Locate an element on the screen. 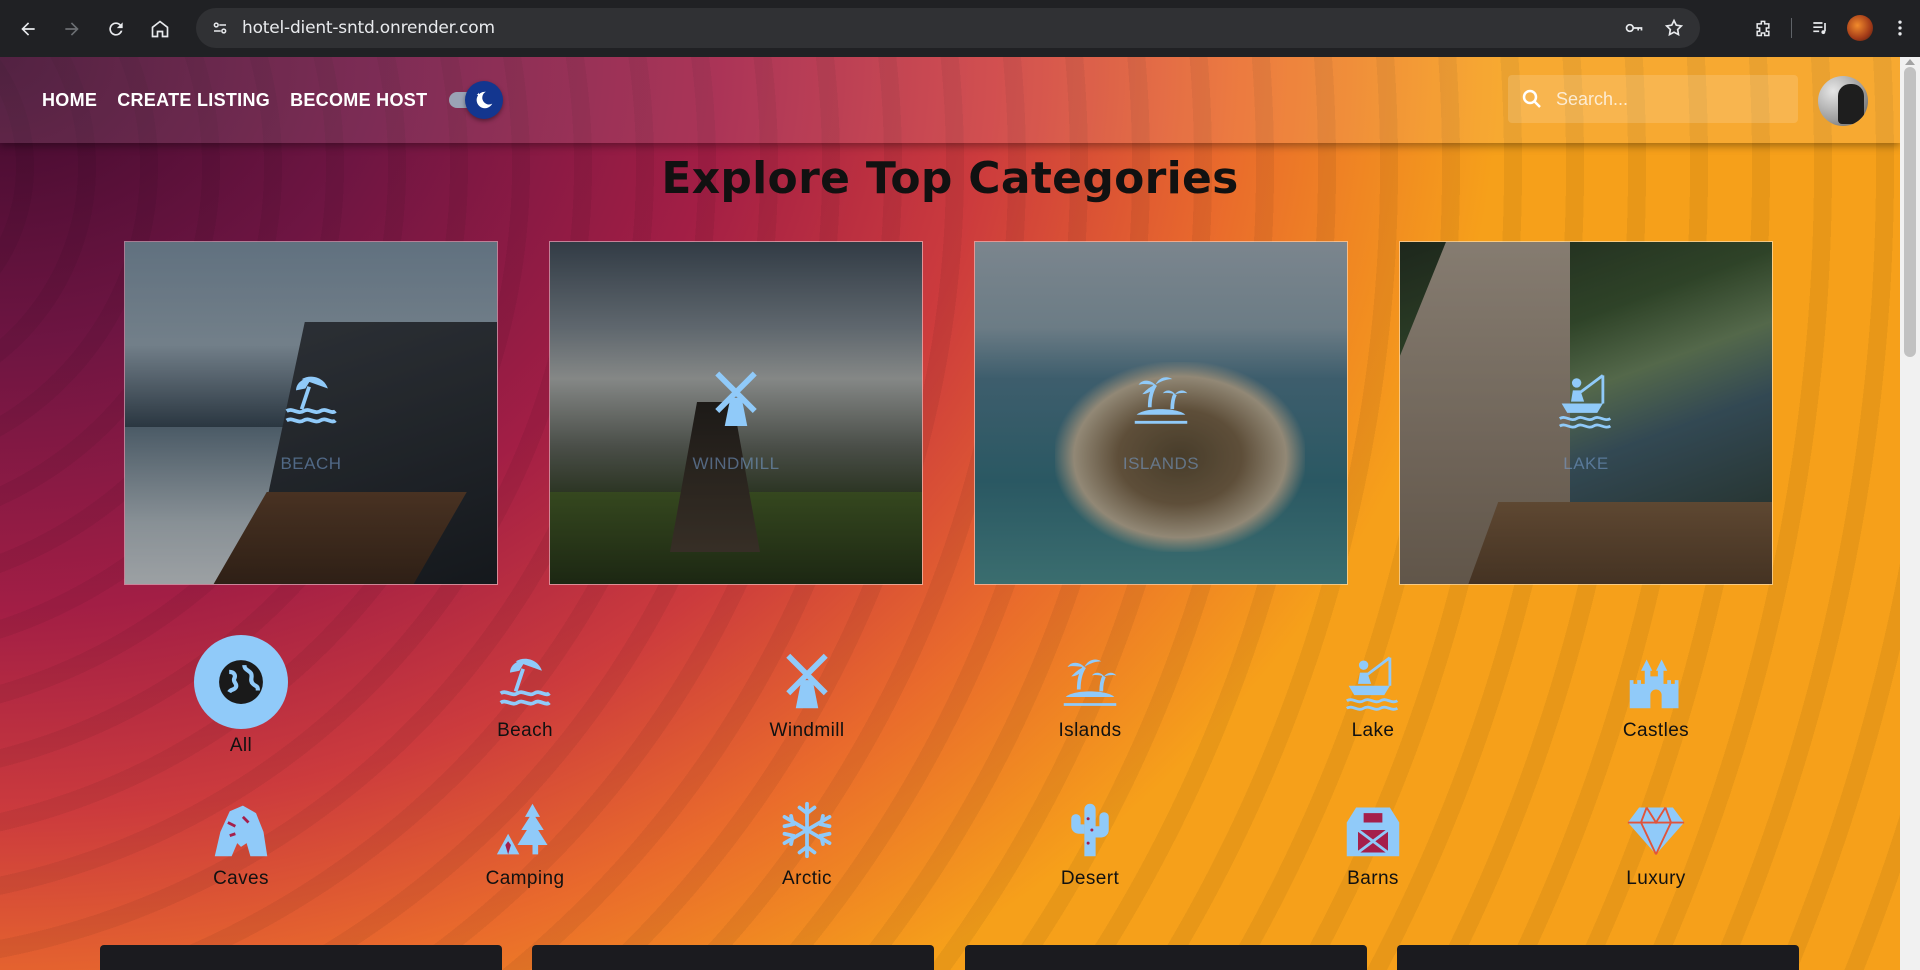 The width and height of the screenshot is (1920, 970). category-label: Luxury is located at coordinates (1656, 878).